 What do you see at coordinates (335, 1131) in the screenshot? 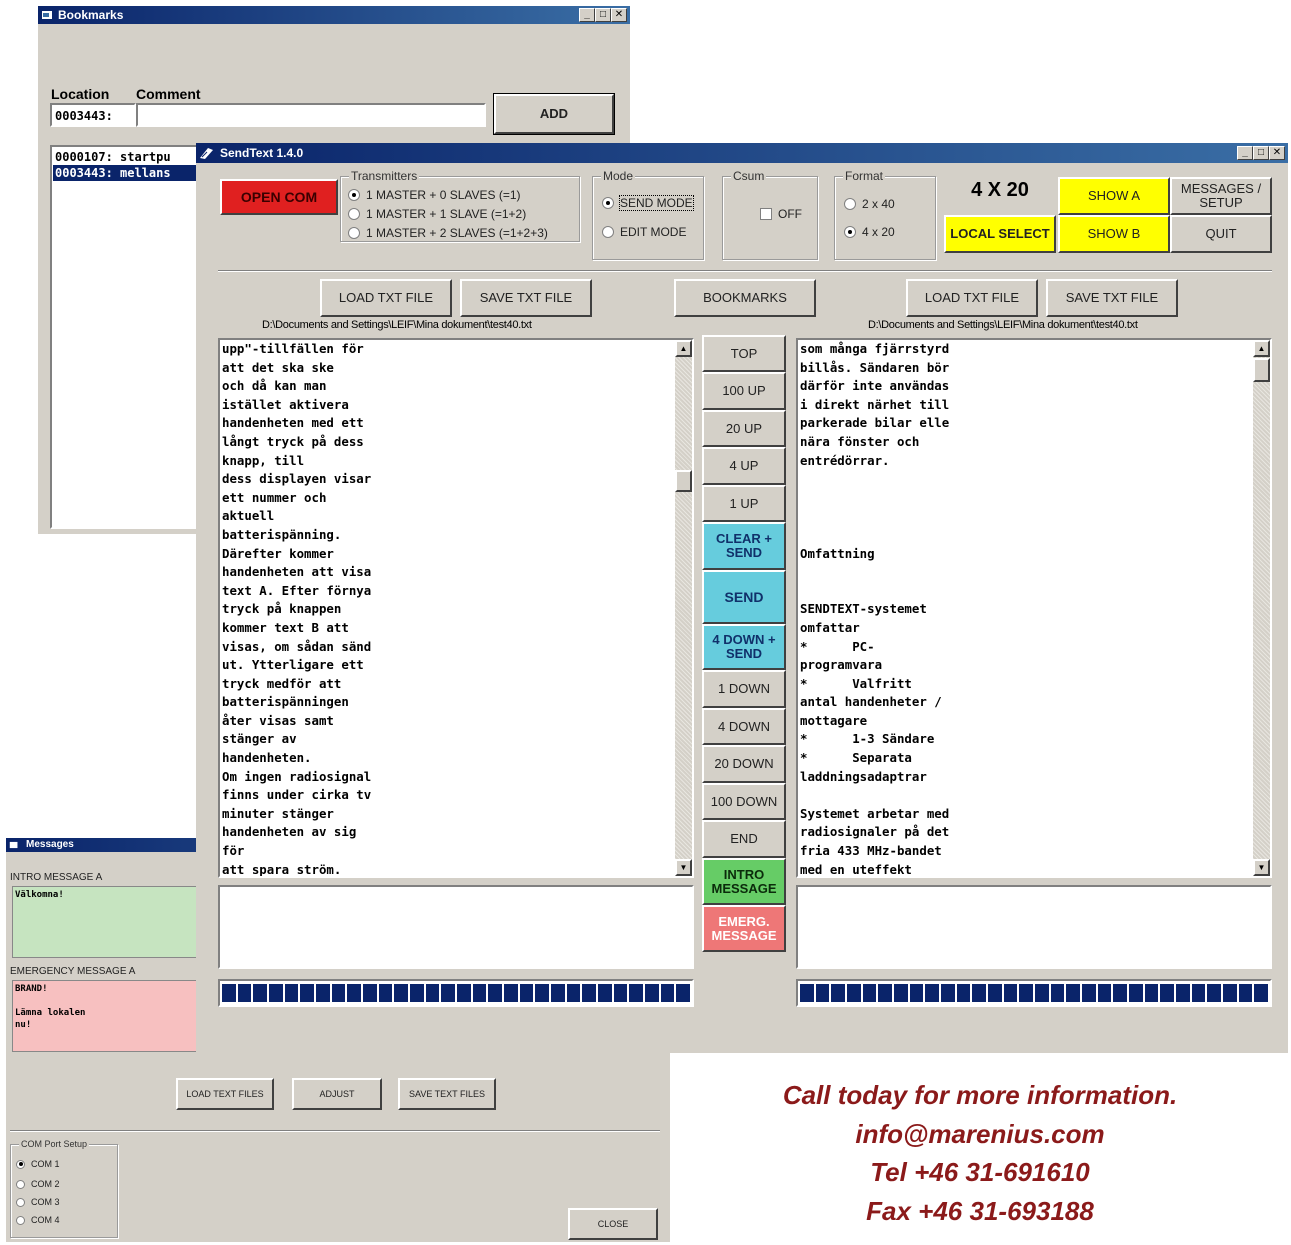
I see `messages-separator` at bounding box center [335, 1131].